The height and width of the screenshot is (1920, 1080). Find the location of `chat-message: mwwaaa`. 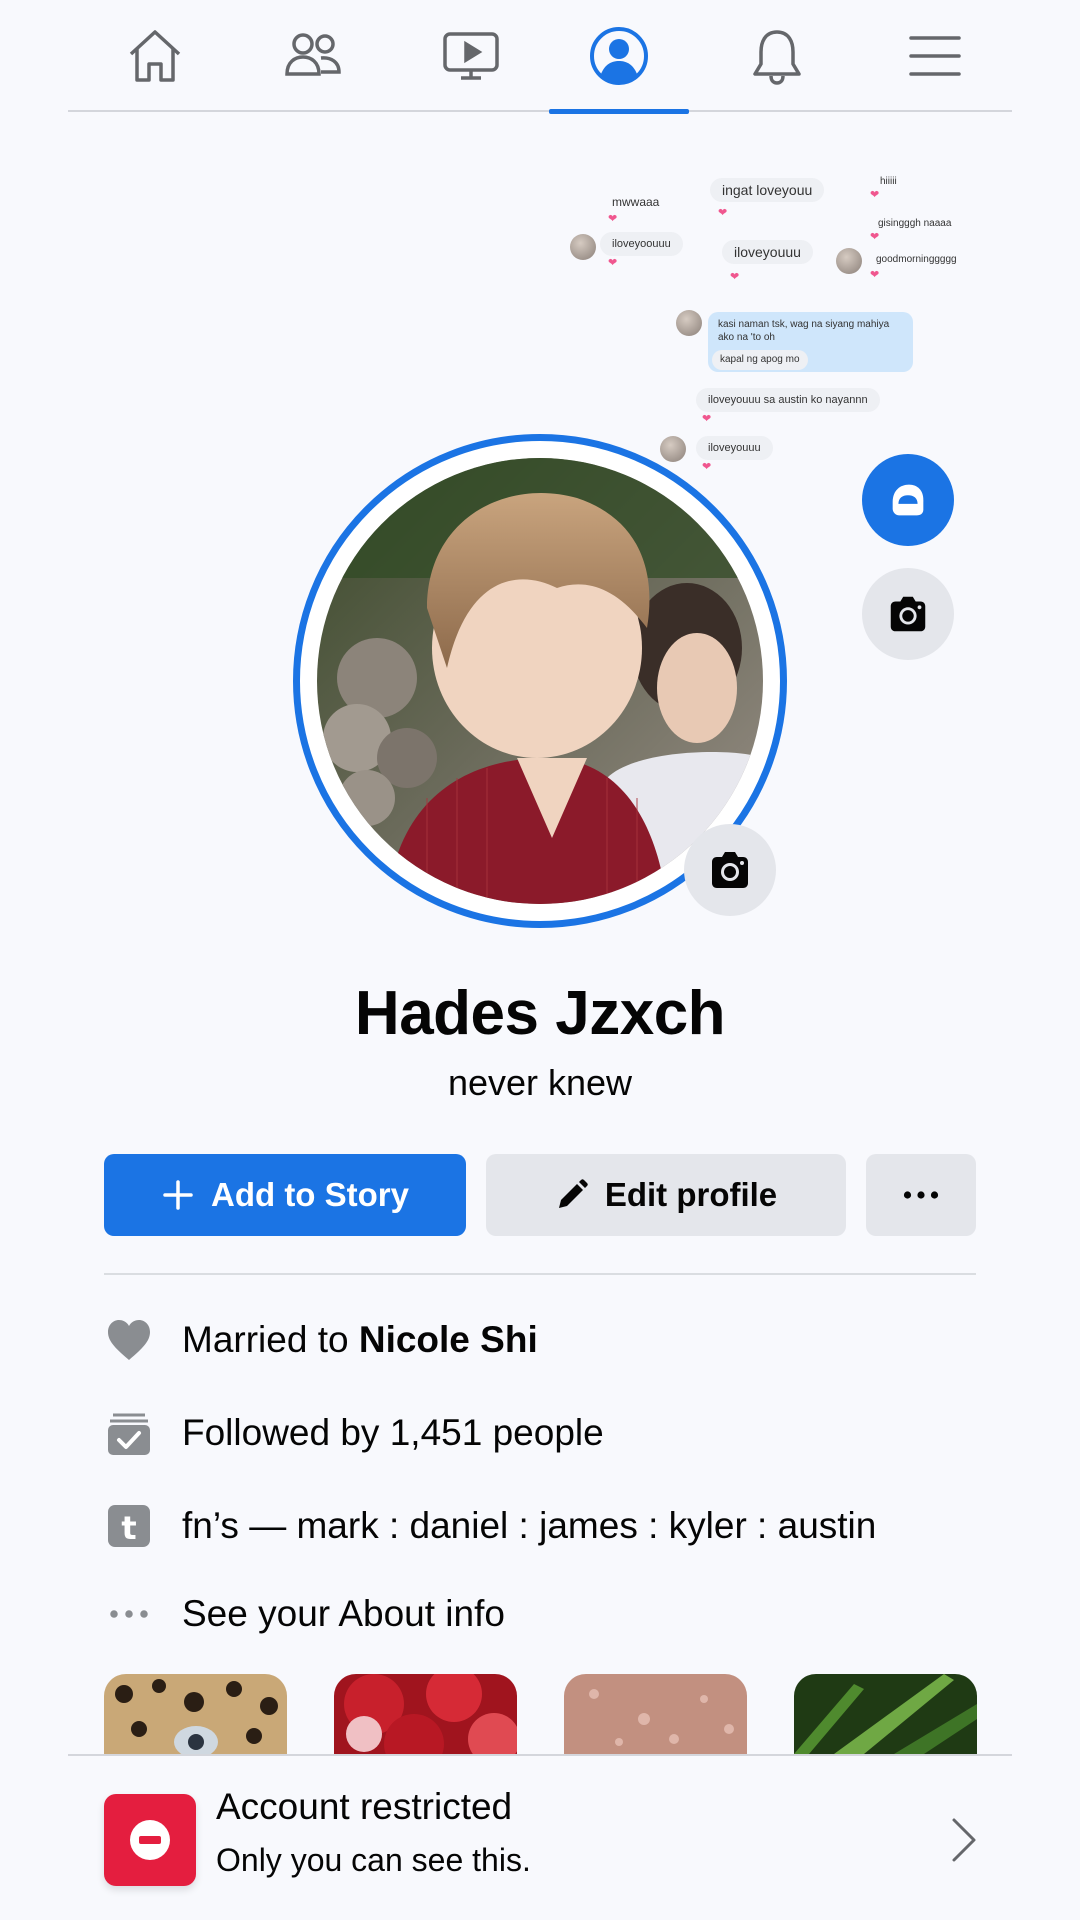

chat-message: mwwaaa is located at coordinates (636, 202).